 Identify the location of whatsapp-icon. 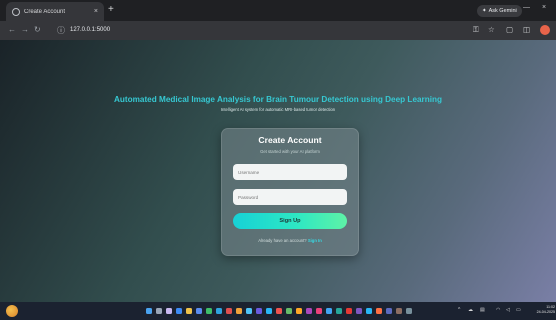
(209, 311).